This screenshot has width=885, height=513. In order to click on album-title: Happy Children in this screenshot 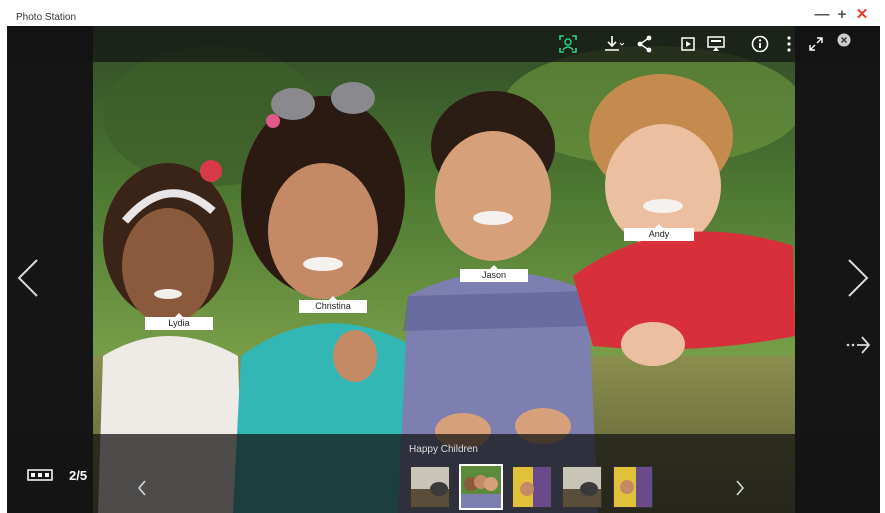, I will do `click(443, 449)`.